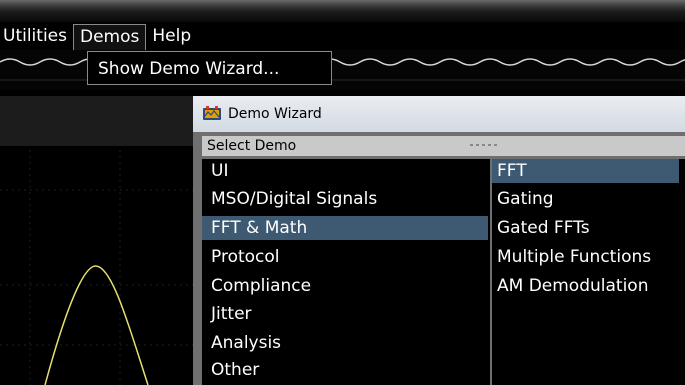 The image size is (685, 385). Describe the element at coordinates (96, 325) in the screenshot. I see `waveform-trace` at that location.